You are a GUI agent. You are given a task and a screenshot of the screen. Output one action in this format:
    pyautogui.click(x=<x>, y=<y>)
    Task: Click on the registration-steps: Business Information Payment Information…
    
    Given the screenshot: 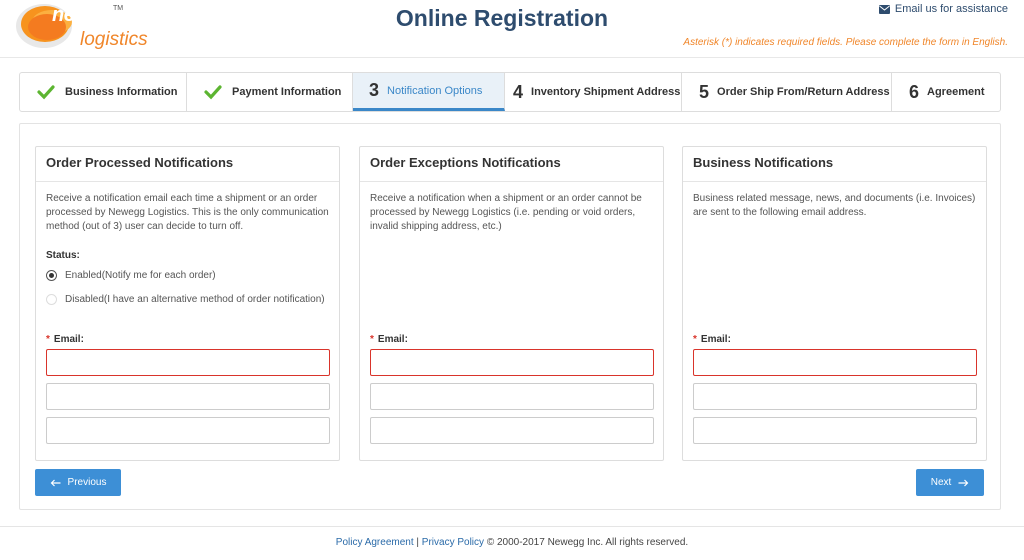 What is the action you would take?
    pyautogui.click(x=510, y=92)
    